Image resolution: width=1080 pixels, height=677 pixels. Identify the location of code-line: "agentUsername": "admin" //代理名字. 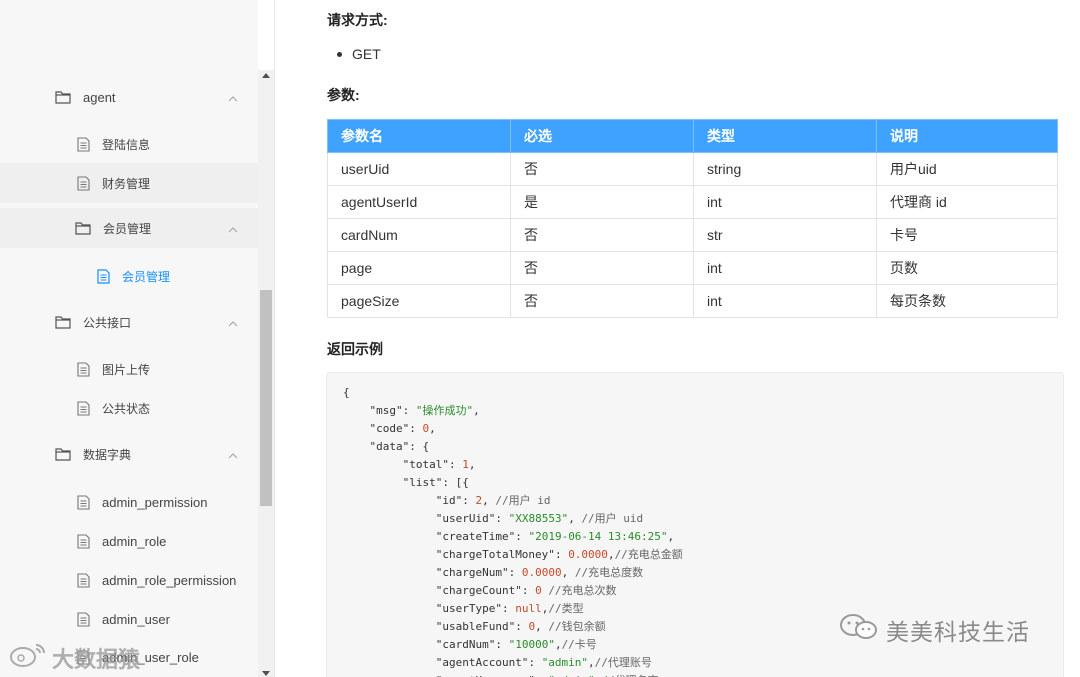
(513, 674).